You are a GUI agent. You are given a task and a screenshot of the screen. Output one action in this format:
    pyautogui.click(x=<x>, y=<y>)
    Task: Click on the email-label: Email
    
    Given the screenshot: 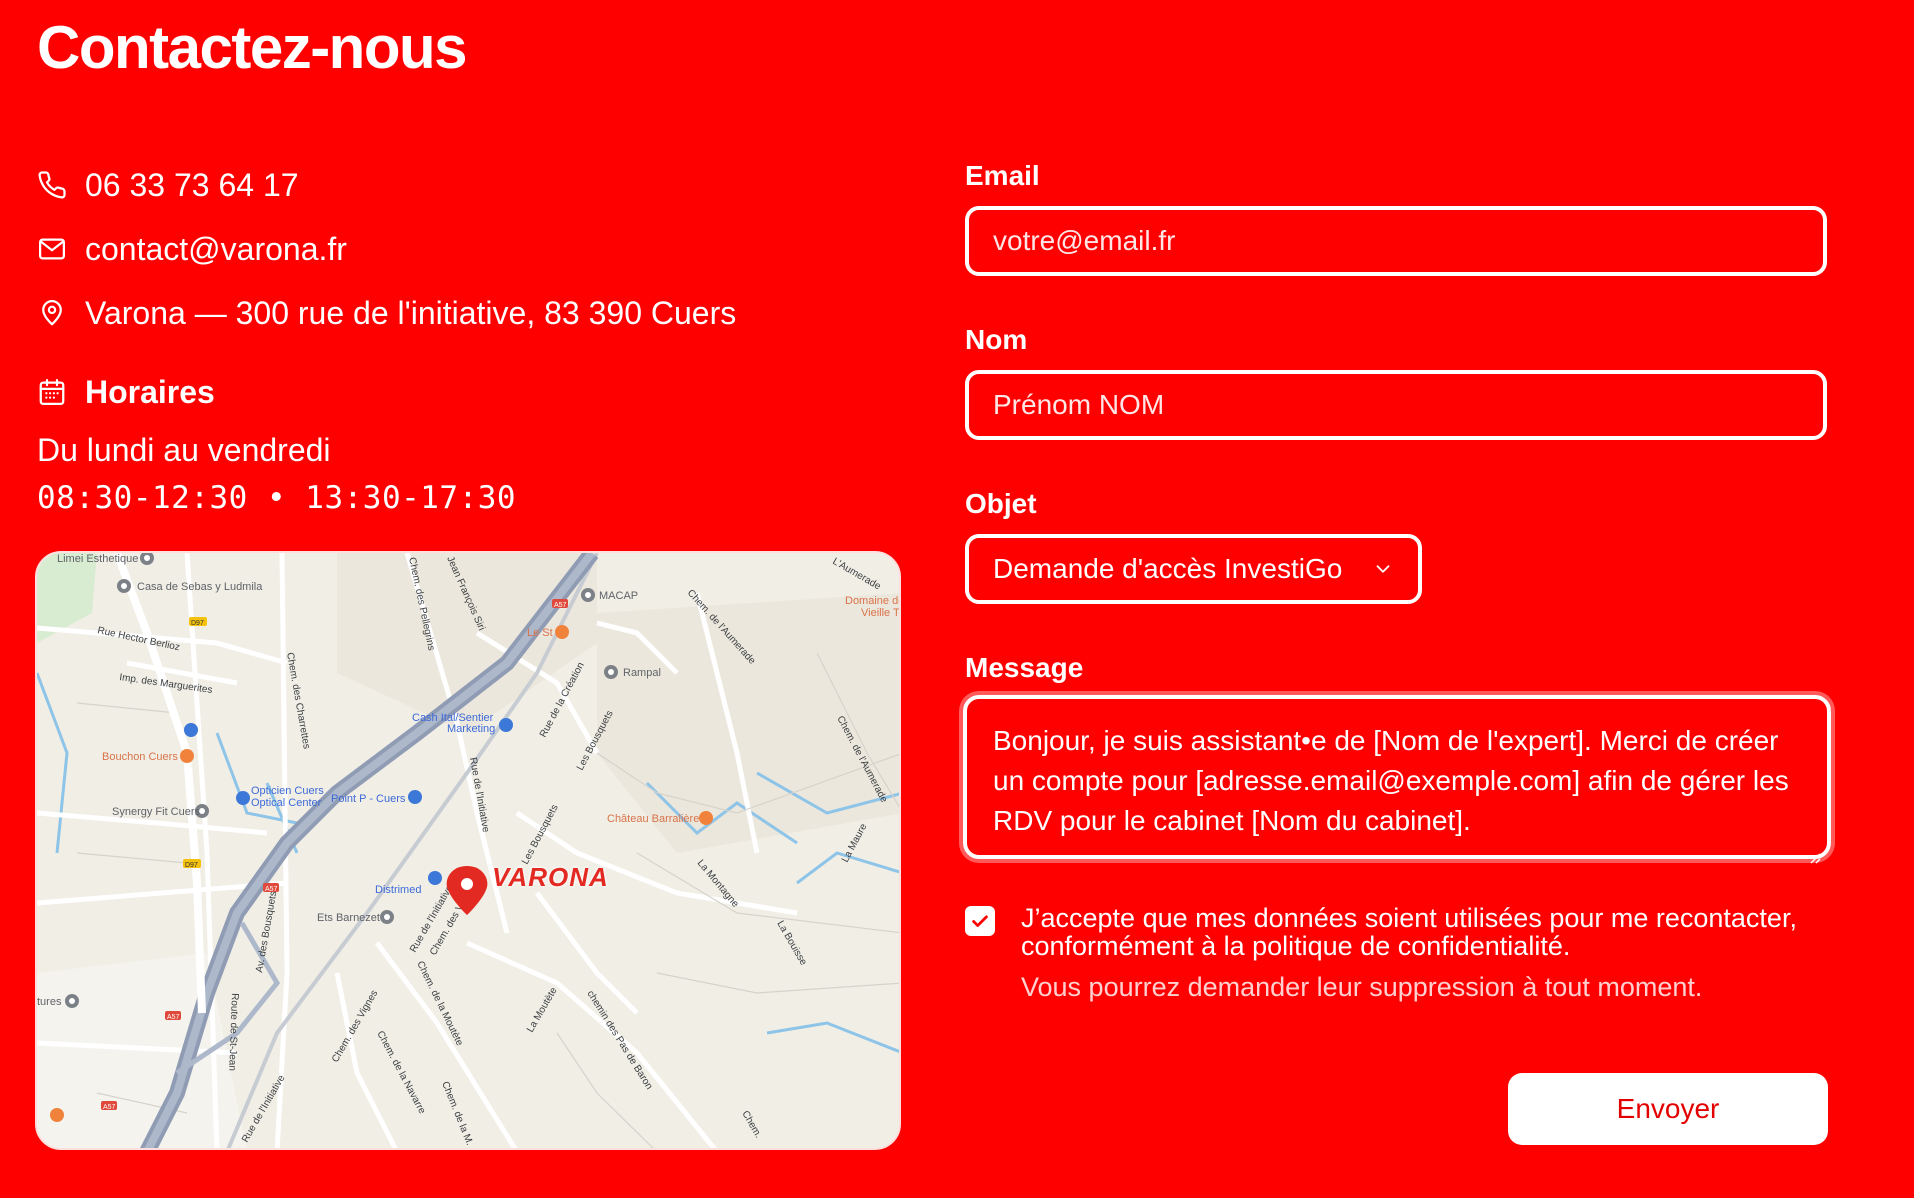 What is the action you would take?
    pyautogui.click(x=1002, y=175)
    